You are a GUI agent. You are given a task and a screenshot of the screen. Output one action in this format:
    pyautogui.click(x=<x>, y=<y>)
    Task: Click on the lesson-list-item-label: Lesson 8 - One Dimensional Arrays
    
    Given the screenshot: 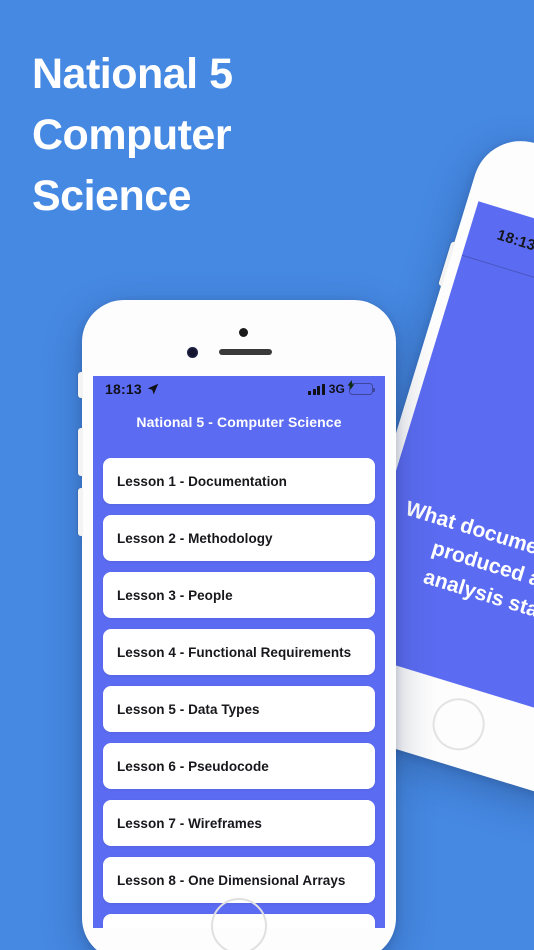 What is the action you would take?
    pyautogui.click(x=231, y=880)
    